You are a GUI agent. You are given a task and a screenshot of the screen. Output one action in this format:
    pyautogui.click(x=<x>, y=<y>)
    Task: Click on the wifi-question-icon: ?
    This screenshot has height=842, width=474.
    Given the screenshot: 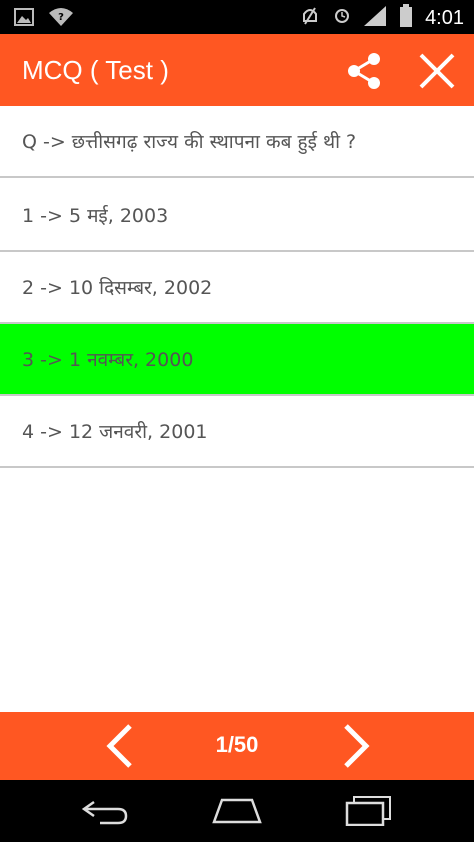 What is the action you would take?
    pyautogui.click(x=61, y=19)
    